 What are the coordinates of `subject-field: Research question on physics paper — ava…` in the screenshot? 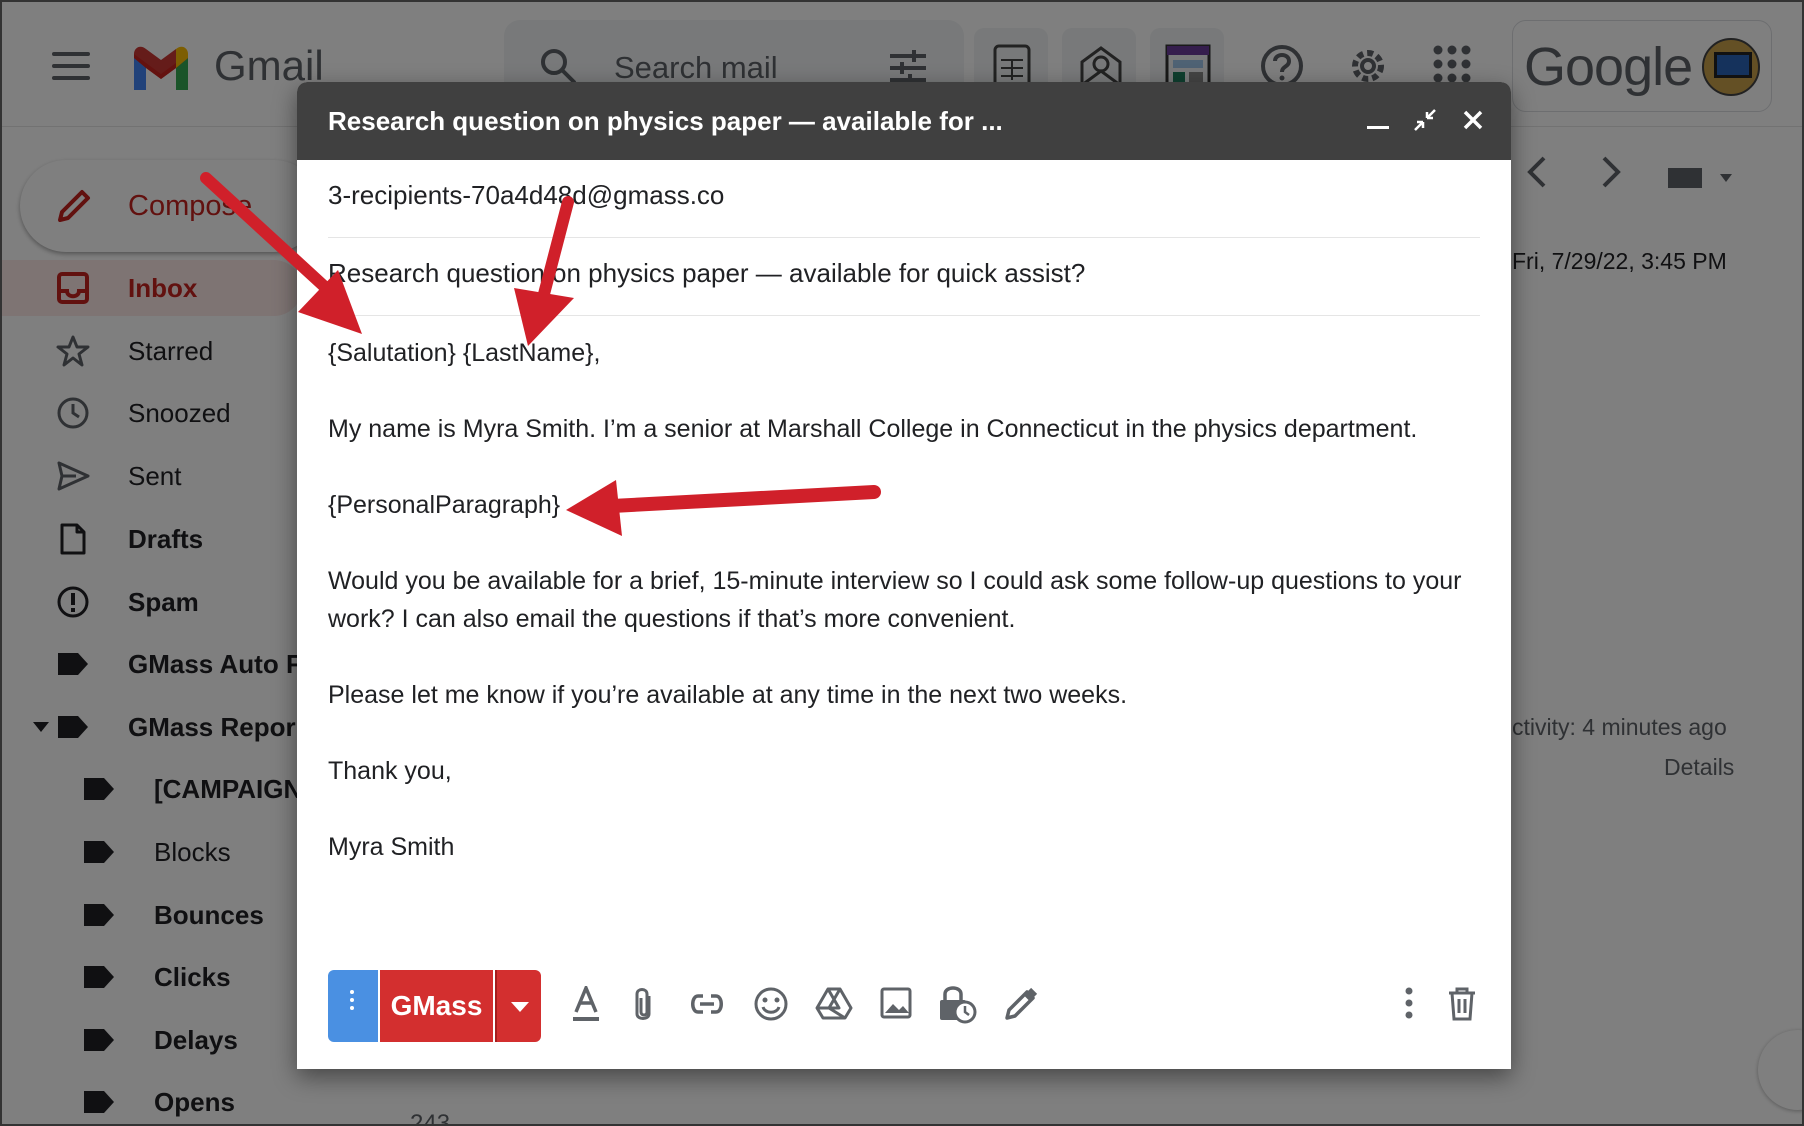 It's located at (904, 287).